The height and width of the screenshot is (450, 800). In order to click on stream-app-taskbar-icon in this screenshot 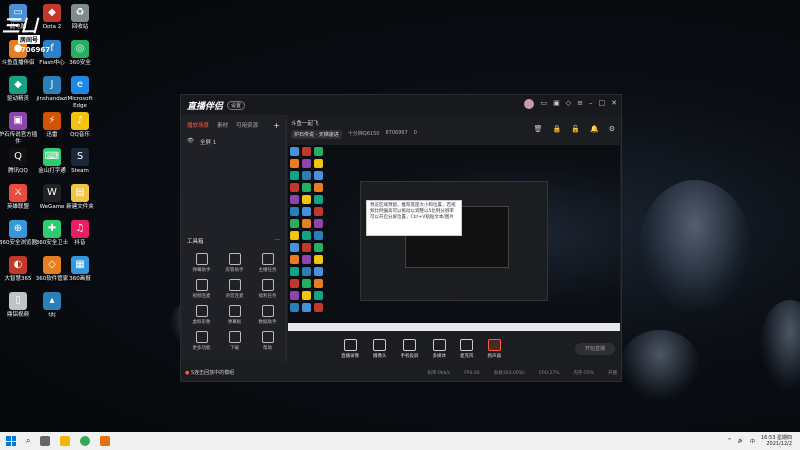, I will do `click(105, 441)`.